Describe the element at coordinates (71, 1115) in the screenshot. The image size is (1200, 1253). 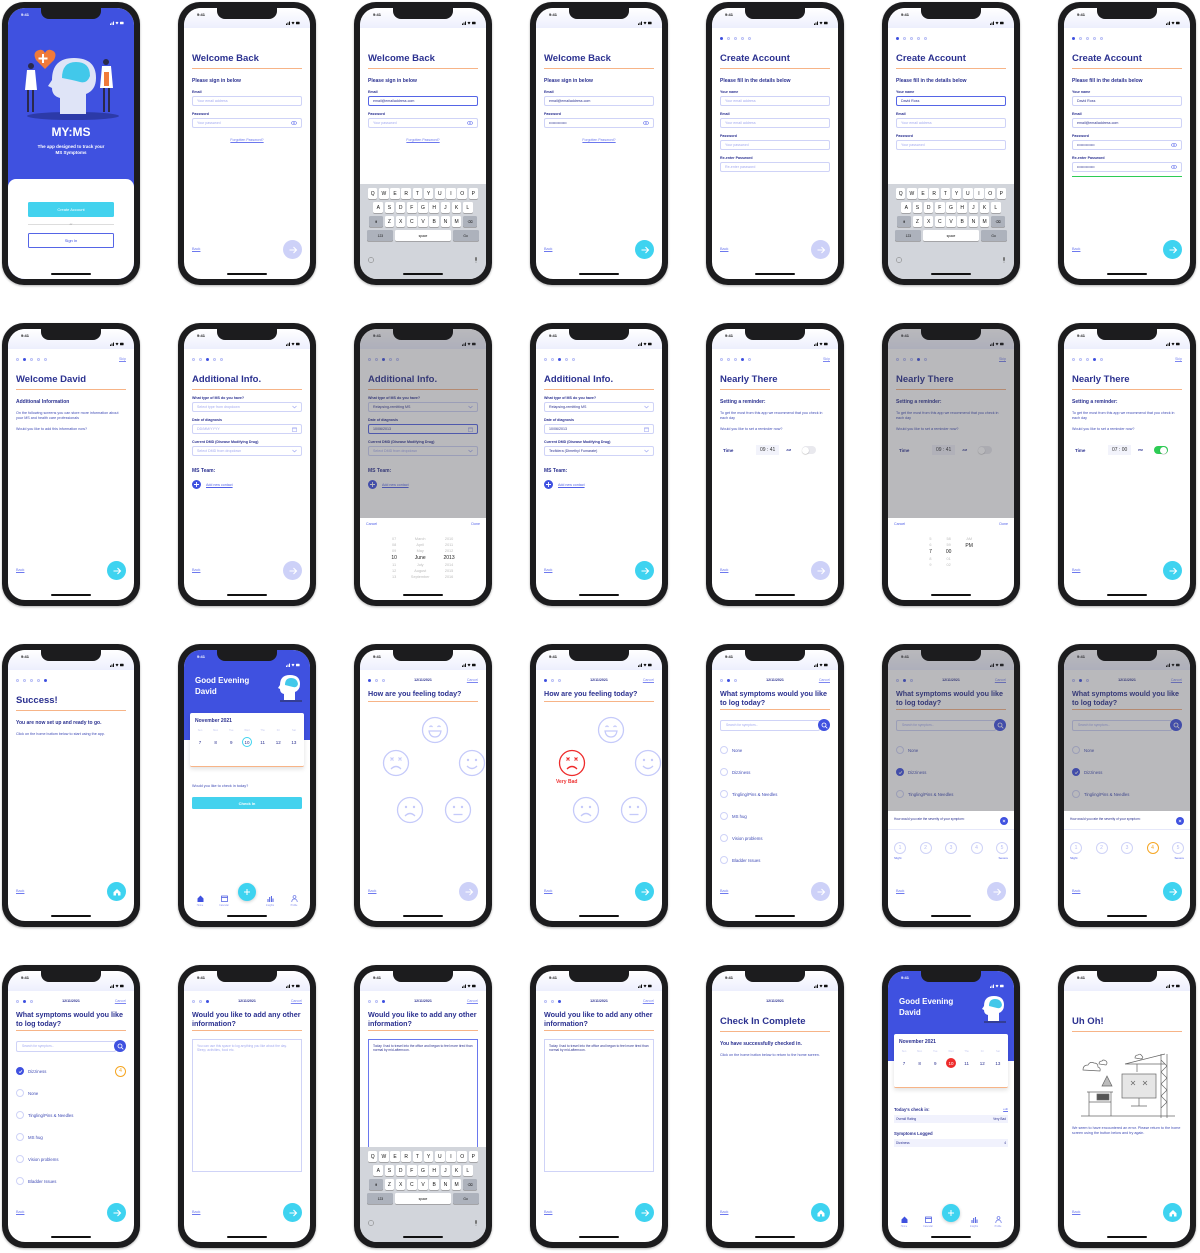
I see `symptom-option: Tingling/Pins & Needles` at that location.